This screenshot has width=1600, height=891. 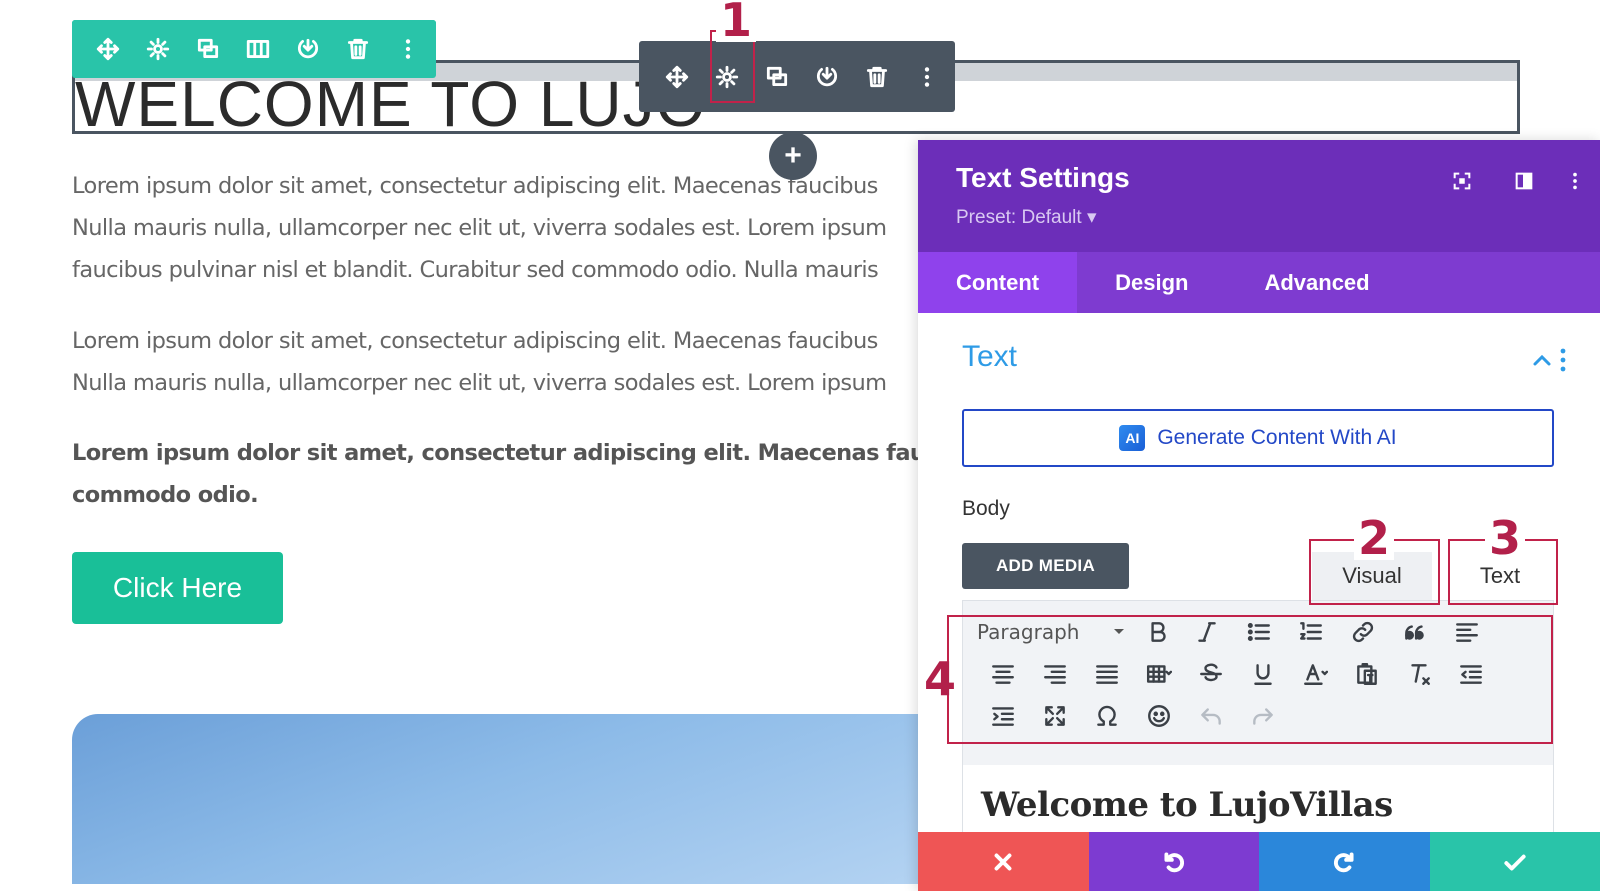 What do you see at coordinates (165, 495) in the screenshot?
I see `paragraph-line: commodo odio.` at bounding box center [165, 495].